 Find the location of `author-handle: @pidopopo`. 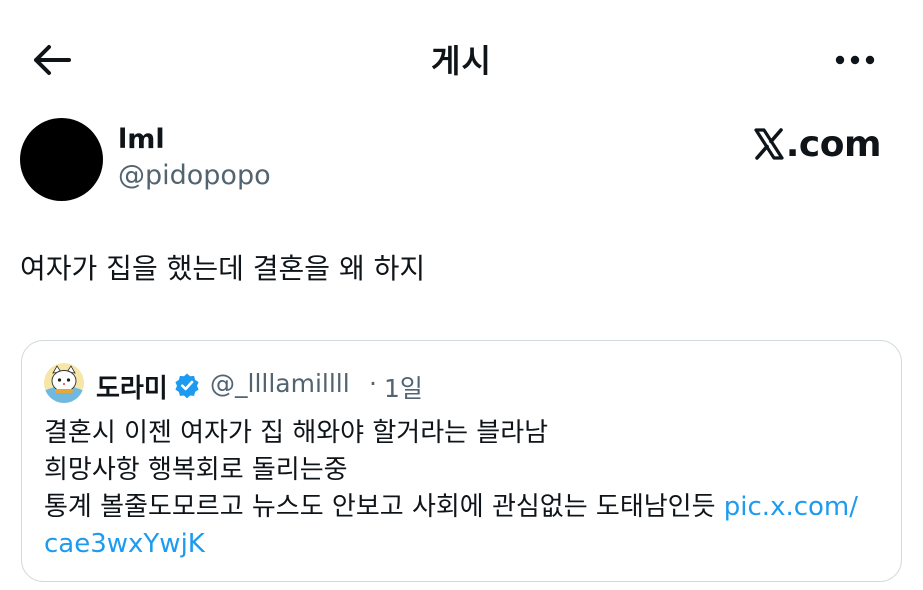

author-handle: @pidopopo is located at coordinates (194, 175).